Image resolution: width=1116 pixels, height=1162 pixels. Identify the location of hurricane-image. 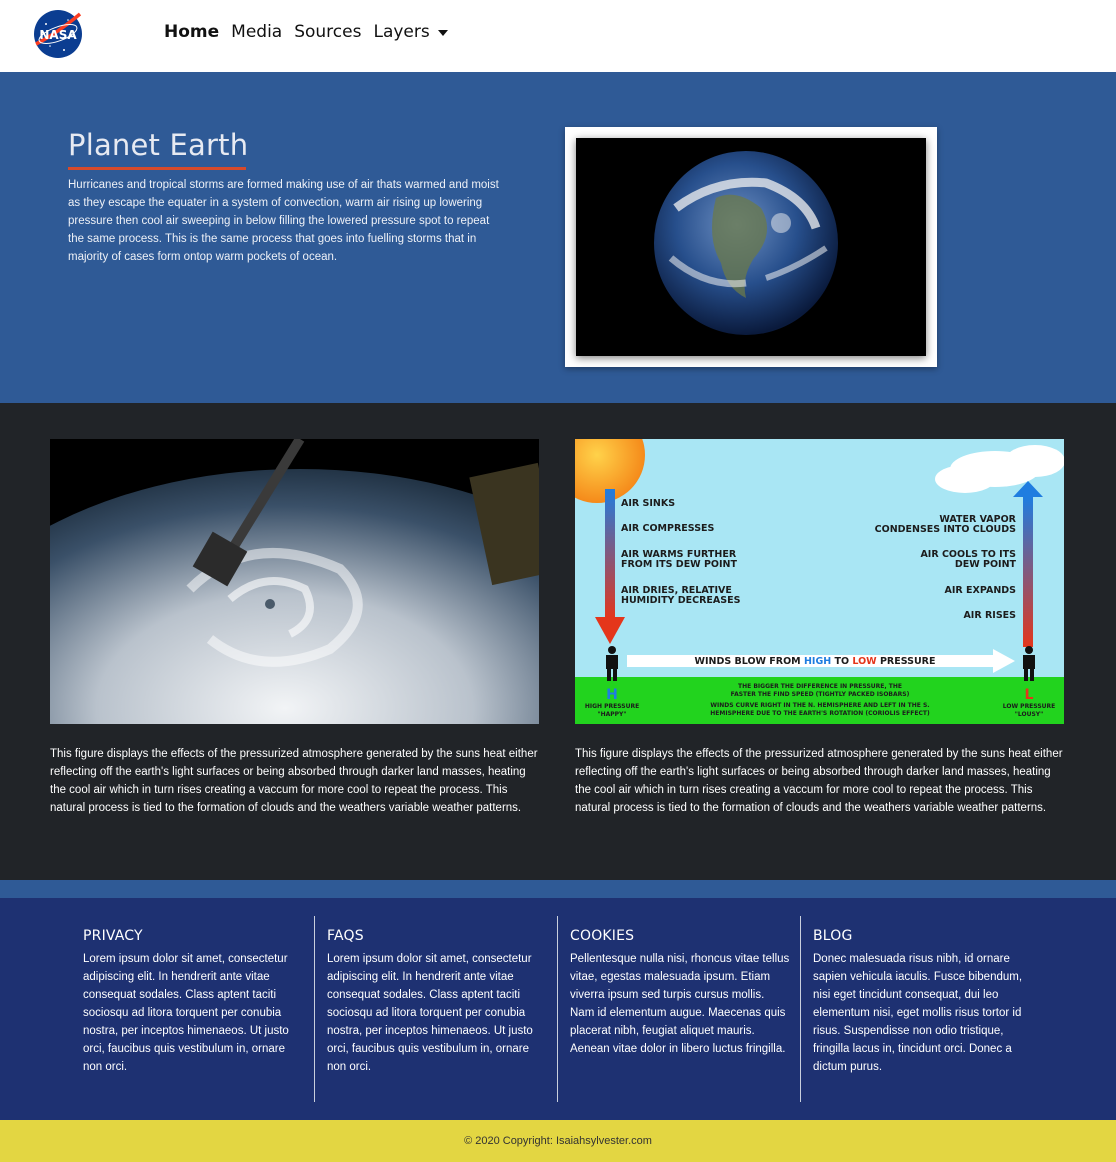
(294, 581).